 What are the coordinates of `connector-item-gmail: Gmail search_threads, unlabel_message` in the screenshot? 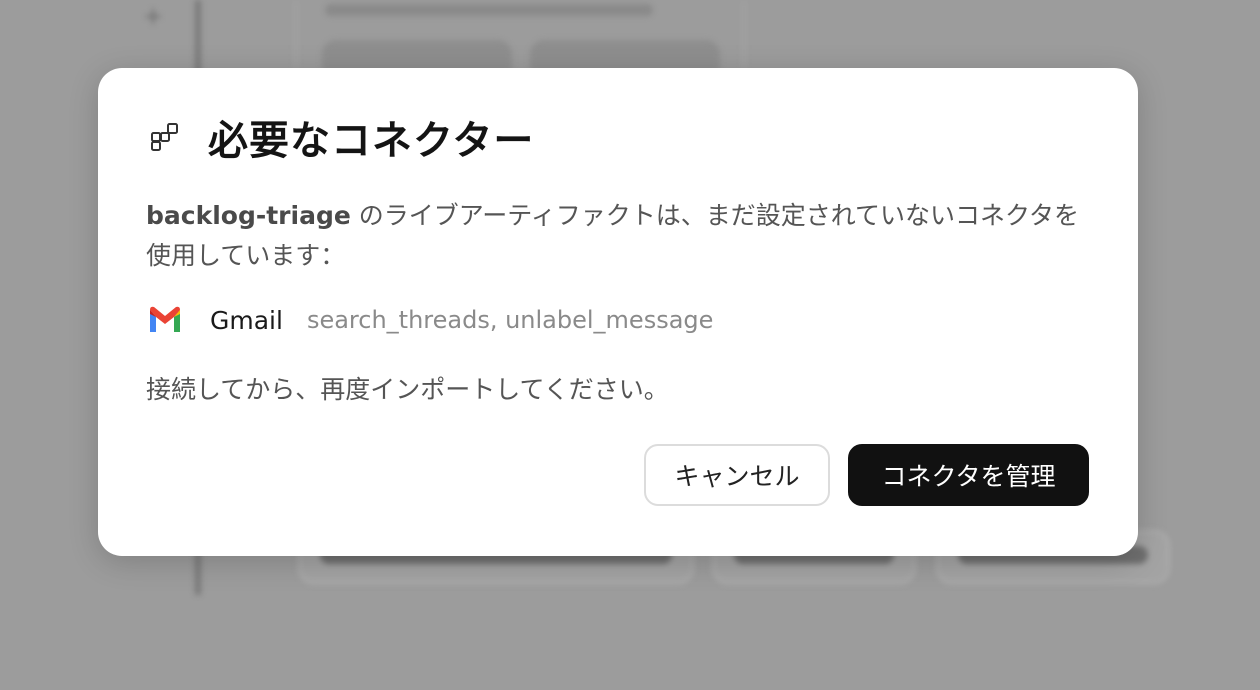 It's located at (429, 320).